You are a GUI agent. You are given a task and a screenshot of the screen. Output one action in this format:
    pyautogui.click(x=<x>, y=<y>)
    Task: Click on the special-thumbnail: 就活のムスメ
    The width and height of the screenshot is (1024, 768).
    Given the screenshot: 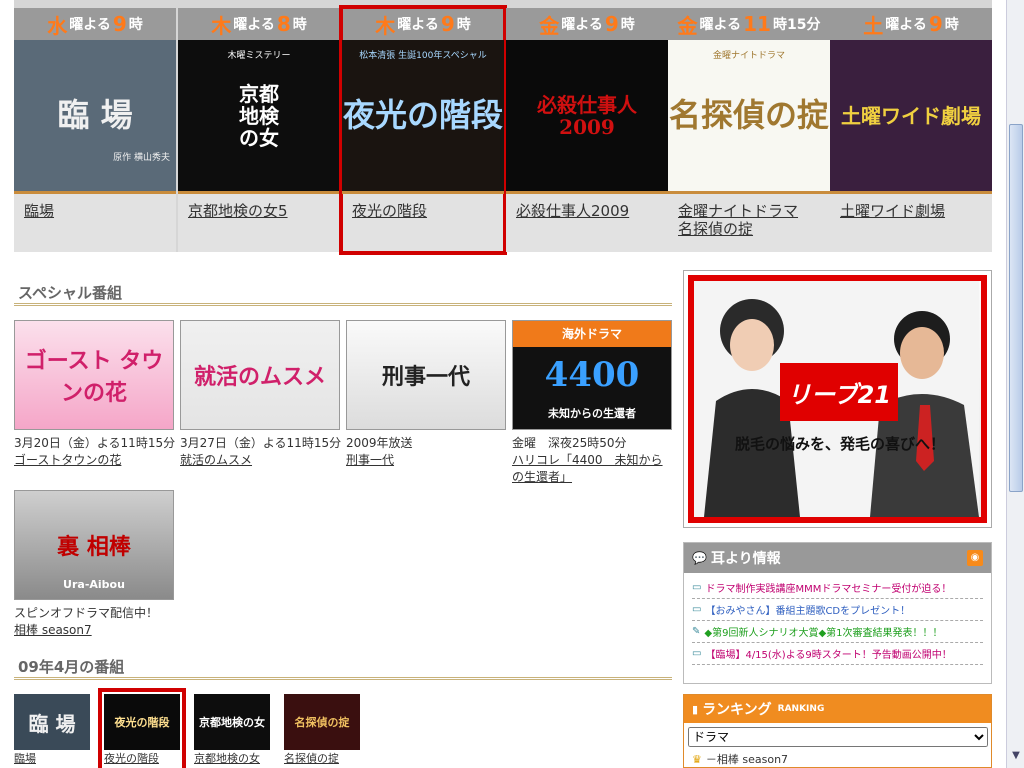 What is the action you would take?
    pyautogui.click(x=260, y=375)
    